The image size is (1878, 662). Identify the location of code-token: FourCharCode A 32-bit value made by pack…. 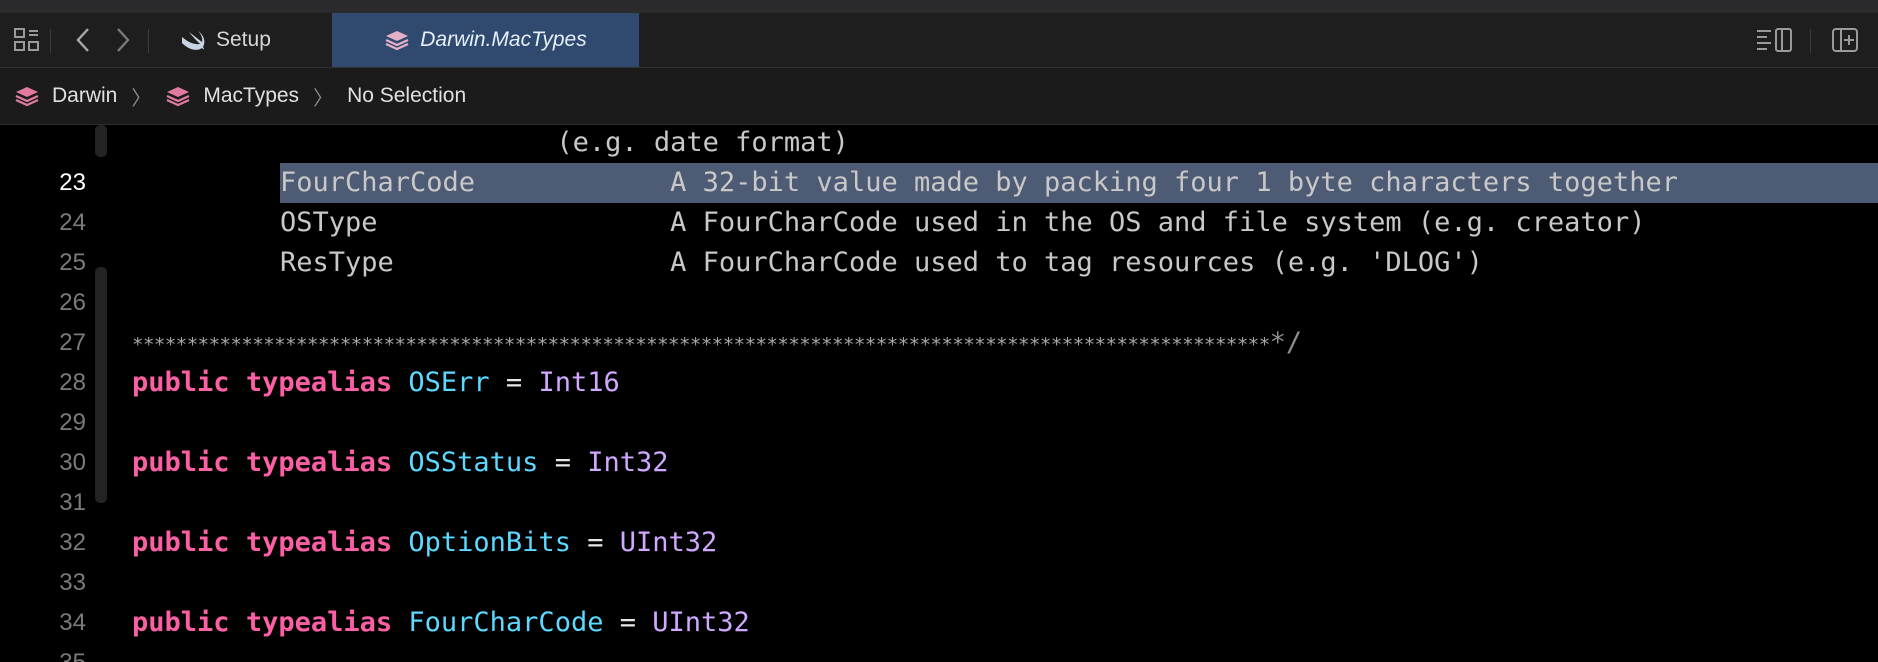
(979, 182).